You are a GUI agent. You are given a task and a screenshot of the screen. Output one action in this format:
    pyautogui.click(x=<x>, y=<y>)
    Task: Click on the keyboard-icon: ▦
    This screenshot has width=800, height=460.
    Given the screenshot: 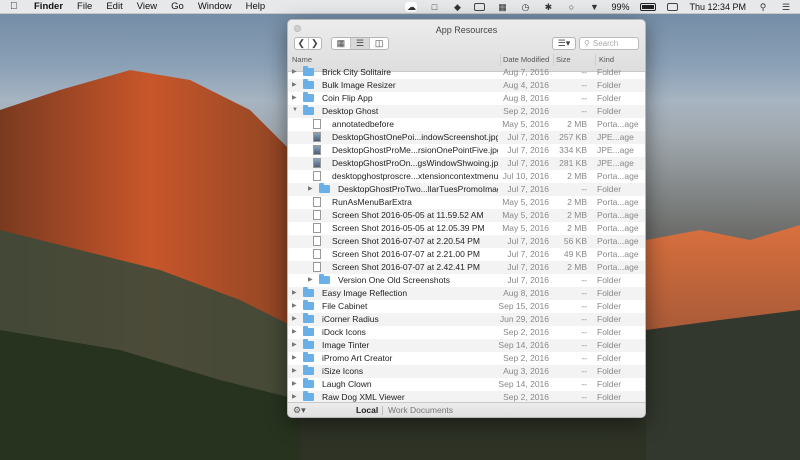 What is the action you would take?
    pyautogui.click(x=502, y=7)
    